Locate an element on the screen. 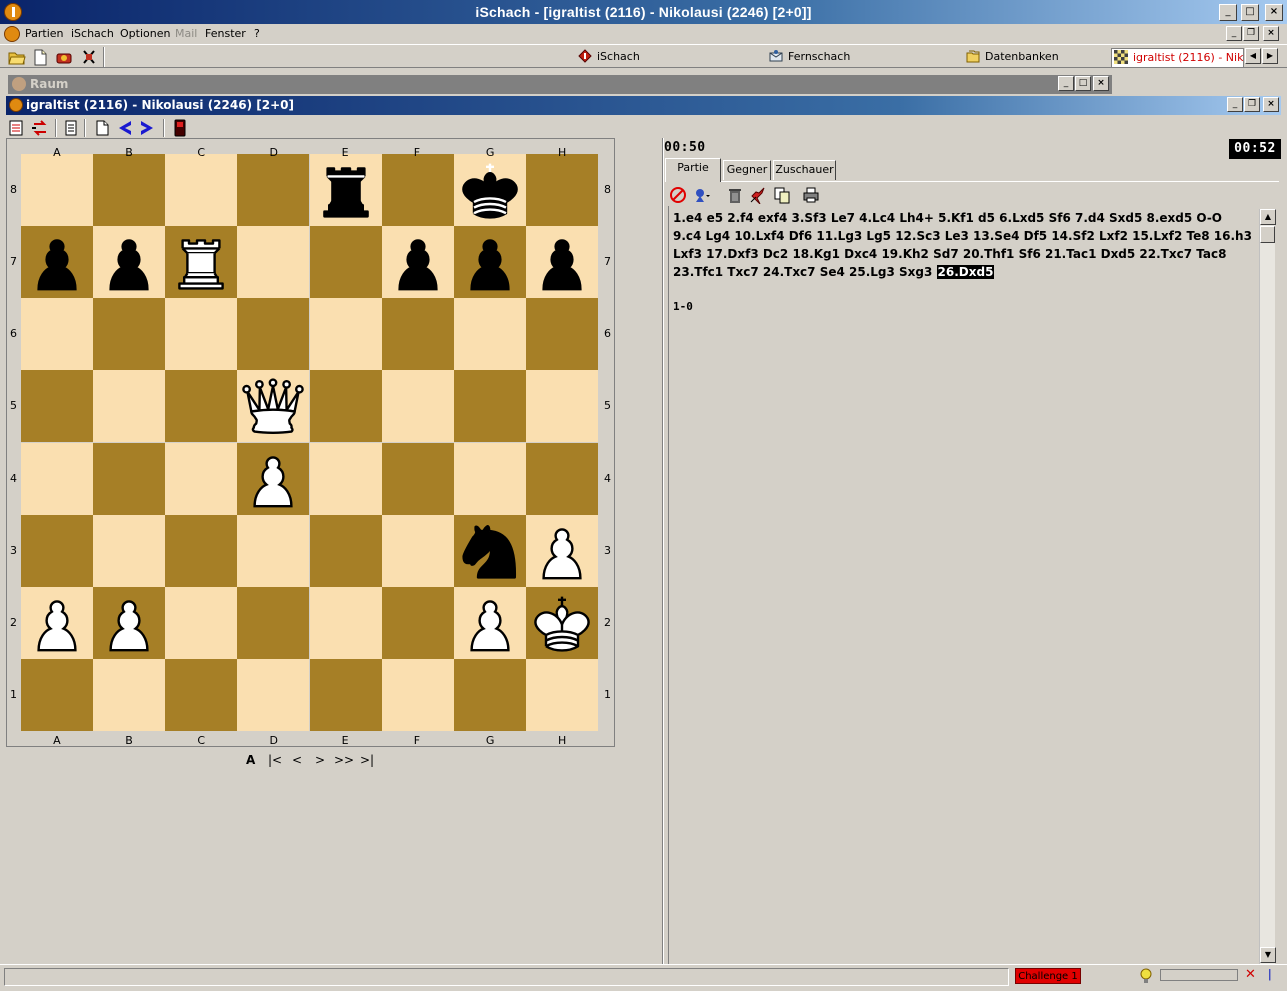 The width and height of the screenshot is (1287, 991). annotate-button: A is located at coordinates (250, 760).